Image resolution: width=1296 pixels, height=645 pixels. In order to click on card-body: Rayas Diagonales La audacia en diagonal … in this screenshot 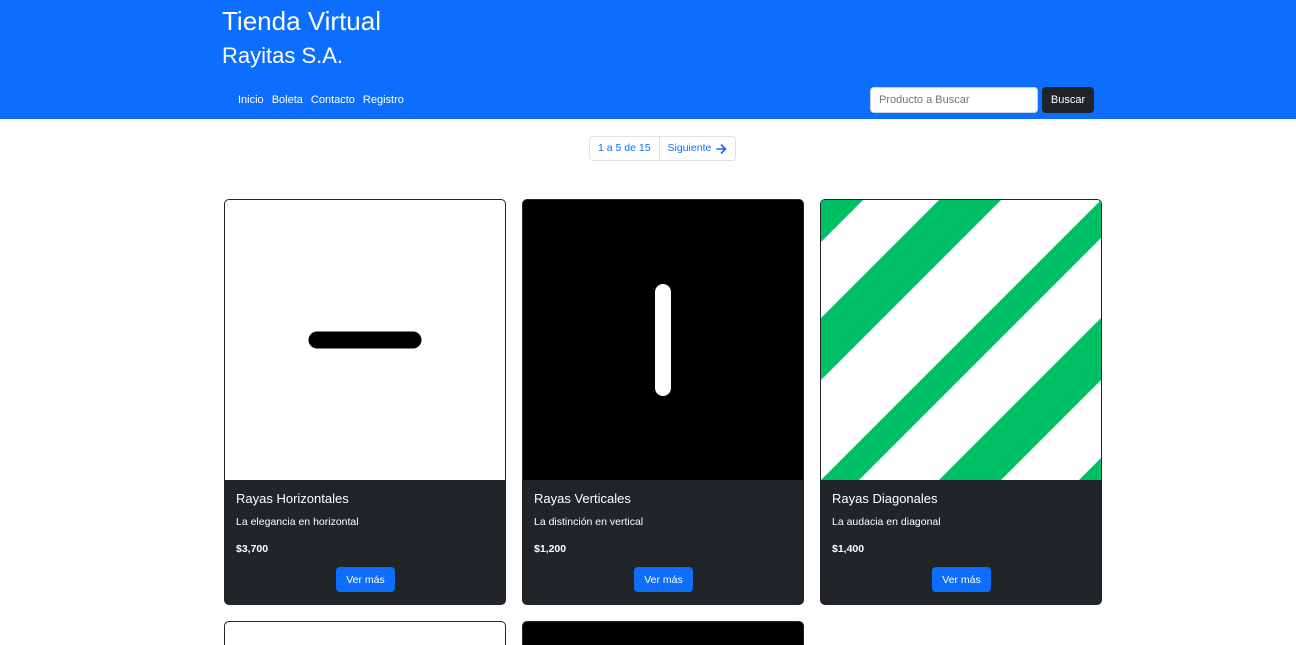, I will do `click(961, 542)`.